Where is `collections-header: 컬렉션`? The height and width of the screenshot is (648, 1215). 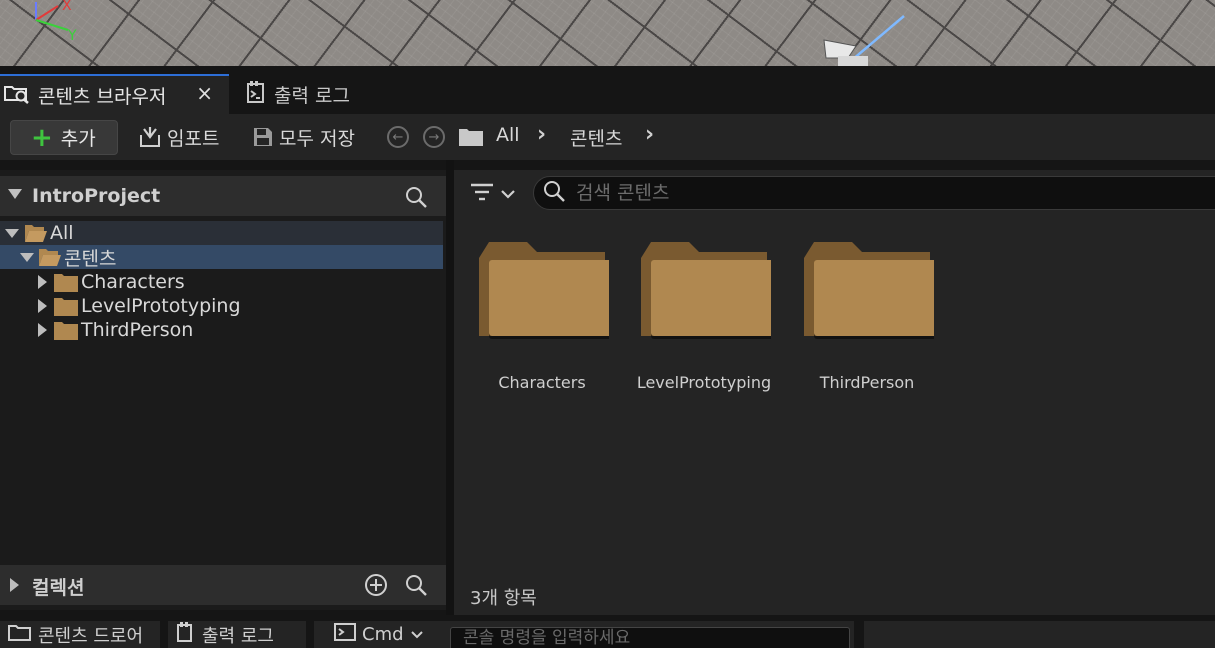
collections-header: 컬렉션 is located at coordinates (223, 585).